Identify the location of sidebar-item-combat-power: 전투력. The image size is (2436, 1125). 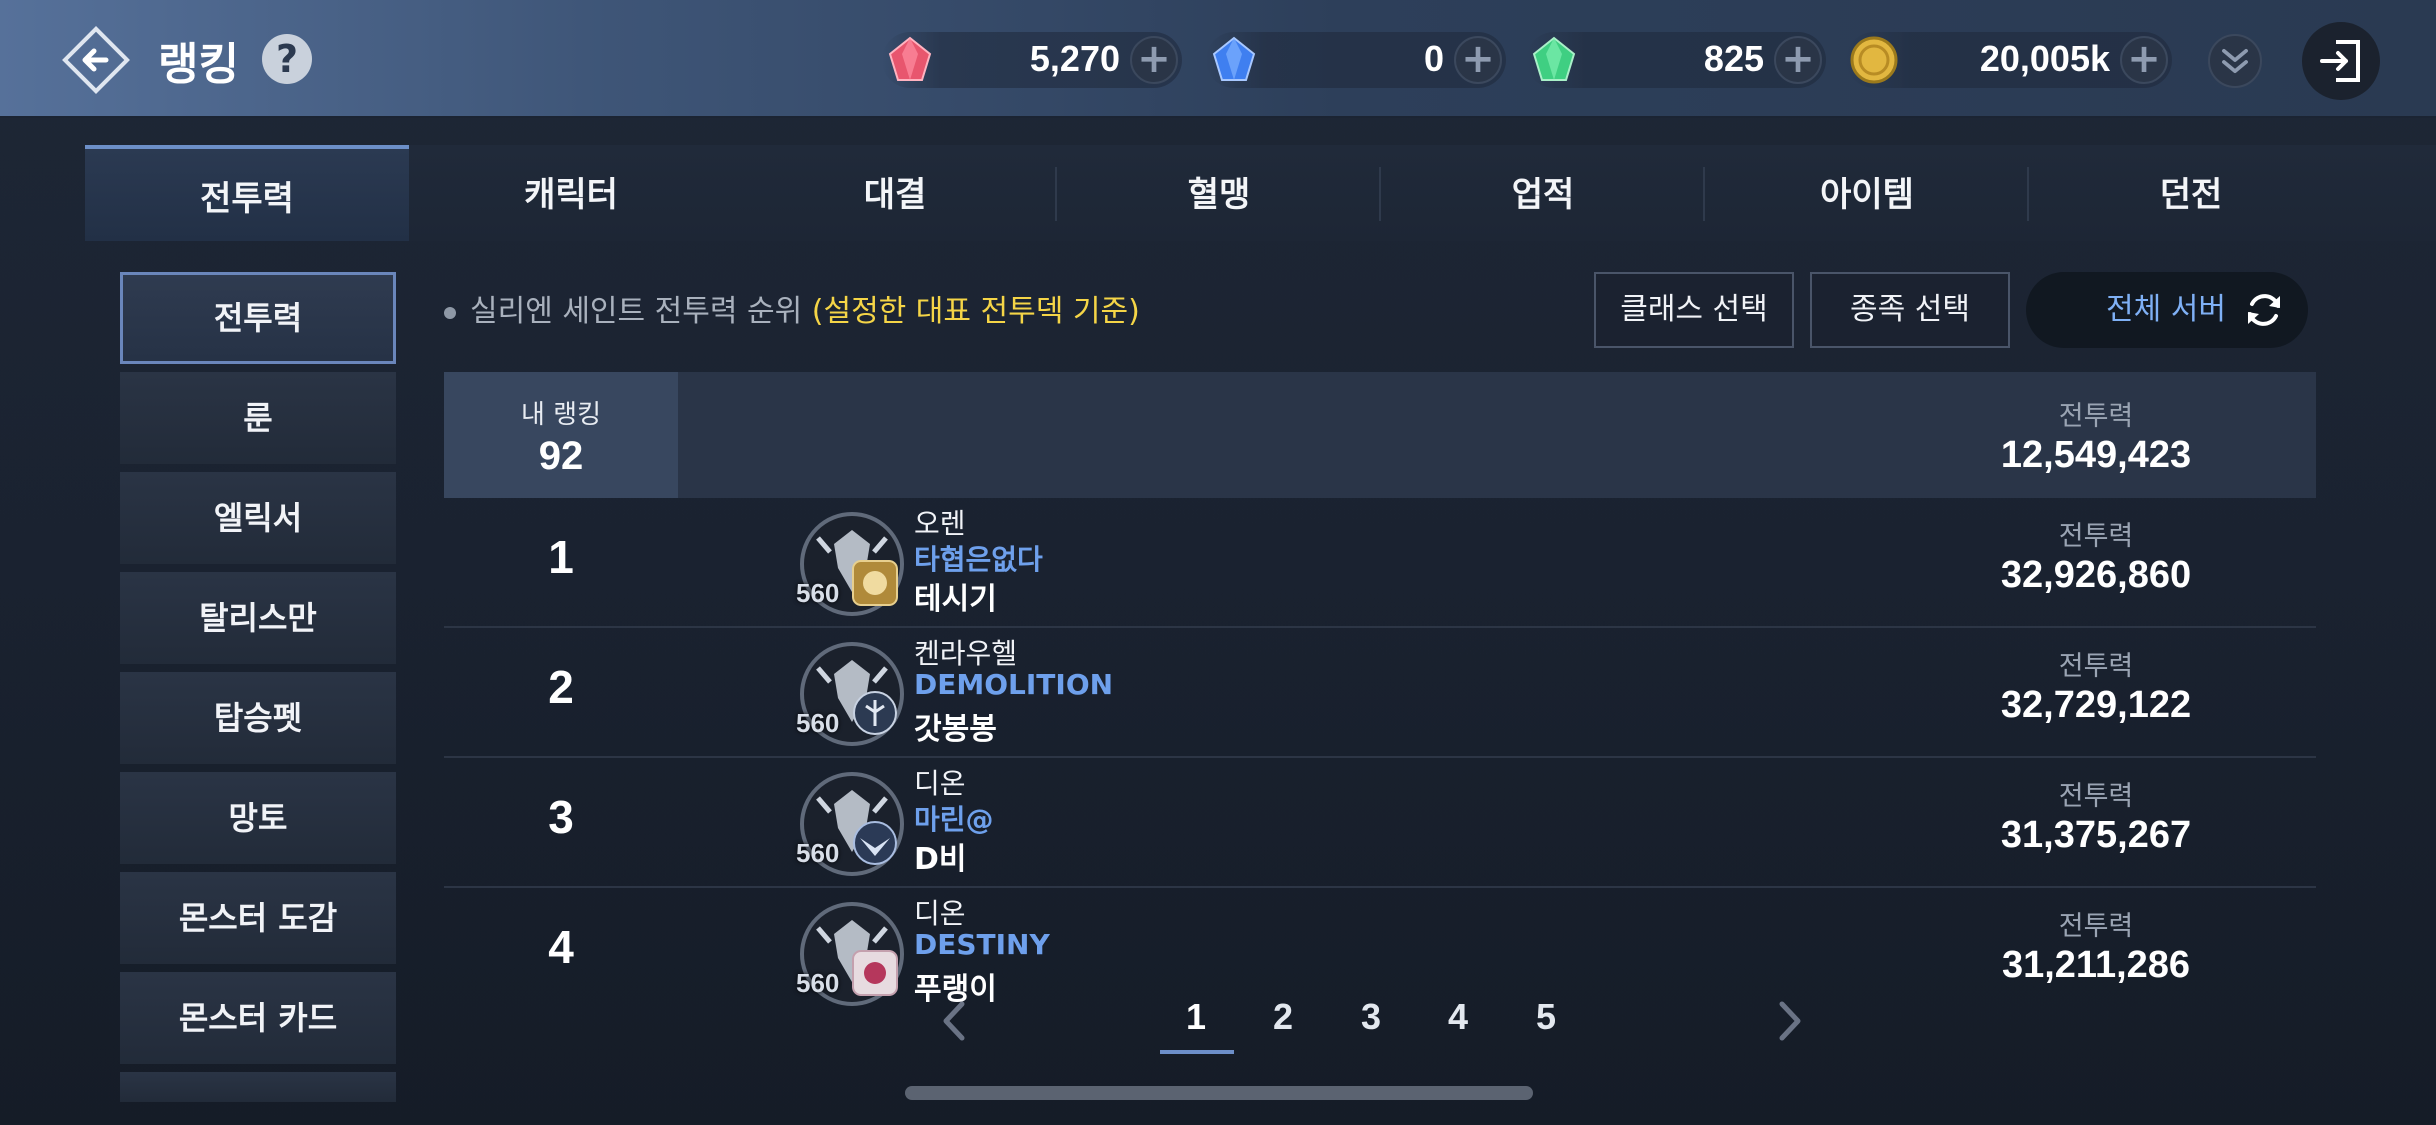
(258, 318).